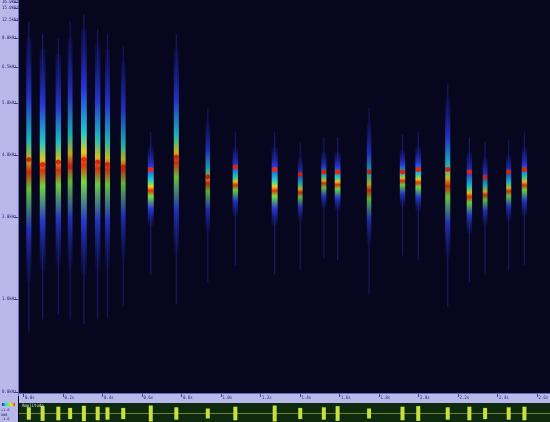 The width and height of the screenshot is (550, 422). I want to click on time-tick-label: 1.0s, so click(227, 397).